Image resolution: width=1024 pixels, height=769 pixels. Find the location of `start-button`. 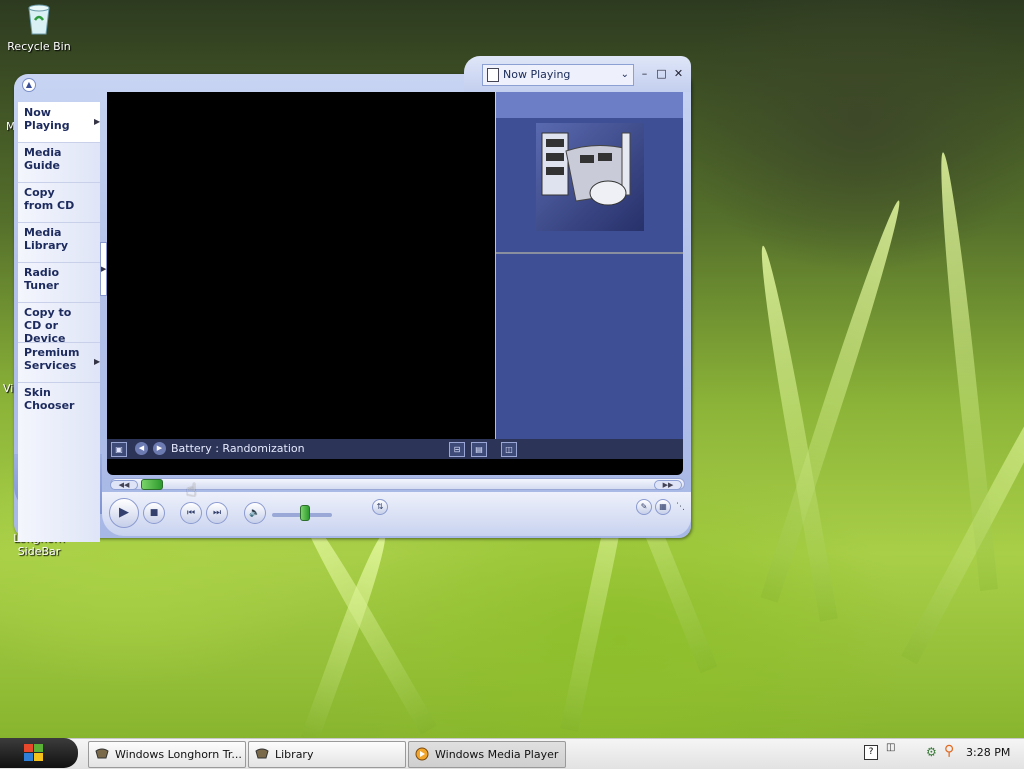

start-button is located at coordinates (39, 753).